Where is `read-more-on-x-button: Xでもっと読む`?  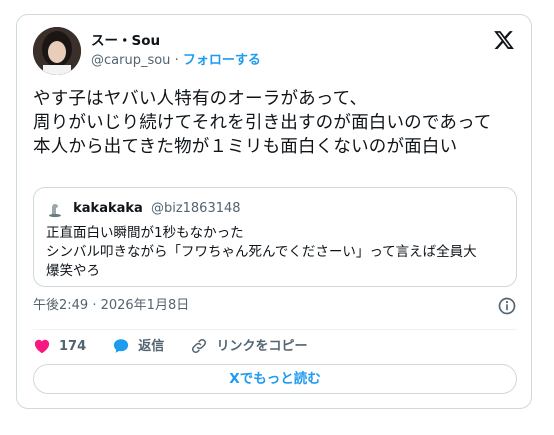 read-more-on-x-button: Xでもっと読む is located at coordinates (275, 379).